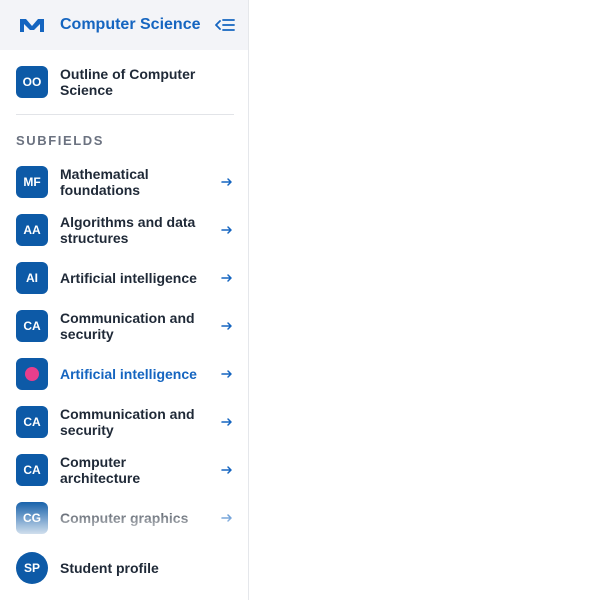 This screenshot has width=600, height=600. Describe the element at coordinates (128, 230) in the screenshot. I see `subfield-label: Algorithms and data structures` at that location.